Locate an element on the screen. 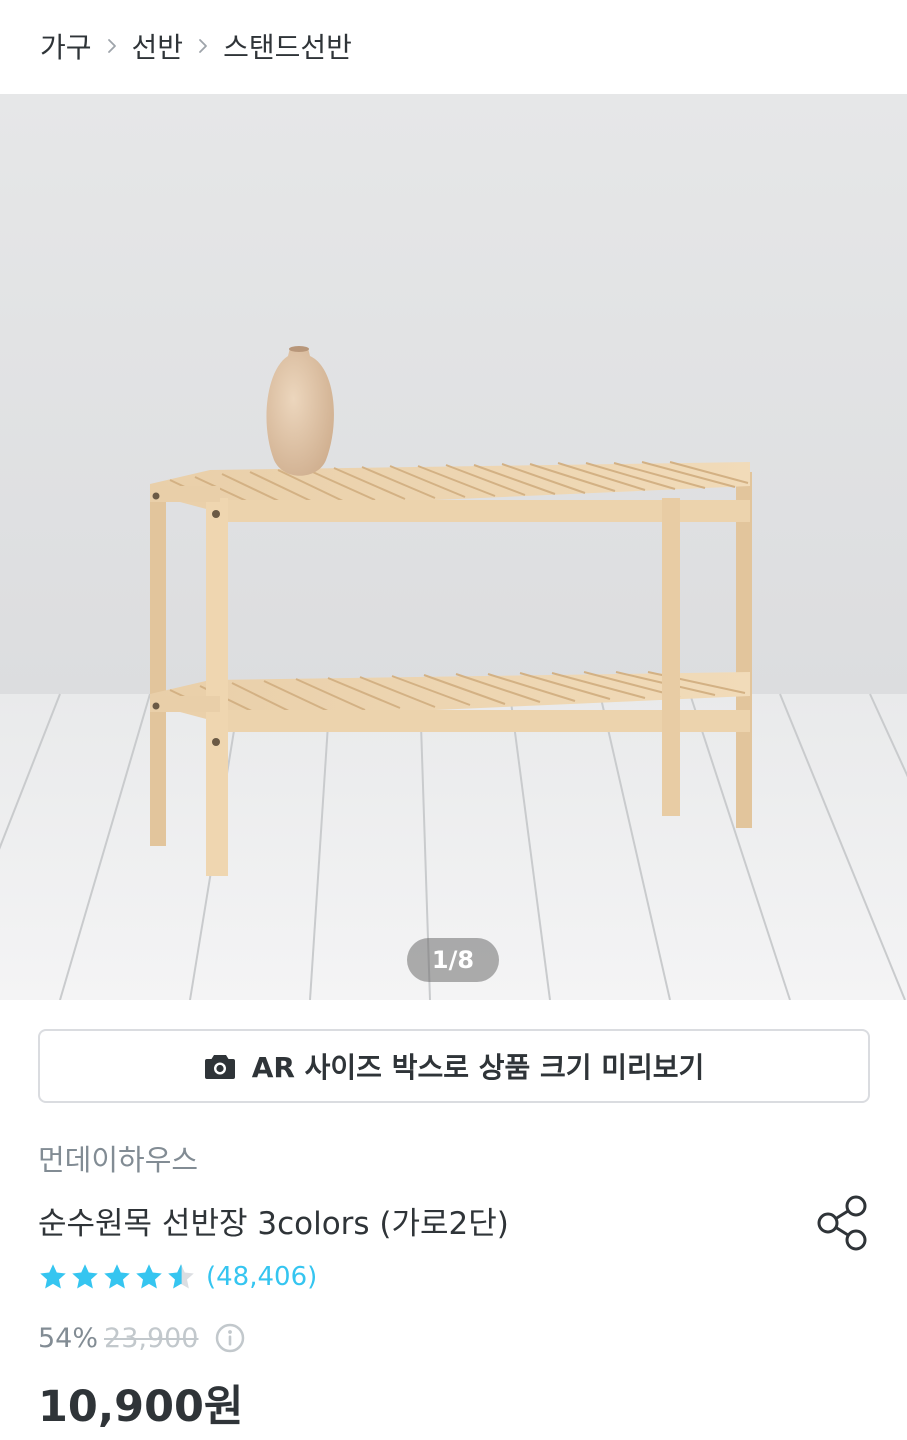  breadcrumb-item-shelf: 선반 is located at coordinates (158, 46).